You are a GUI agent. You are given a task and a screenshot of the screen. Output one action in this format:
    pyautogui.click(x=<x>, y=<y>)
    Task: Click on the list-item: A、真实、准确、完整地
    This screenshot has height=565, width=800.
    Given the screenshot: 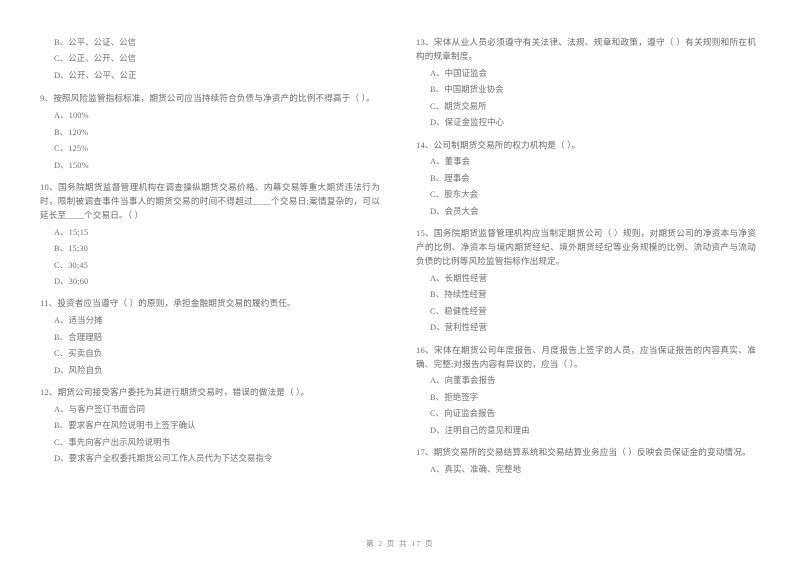 What is the action you would take?
    pyautogui.click(x=476, y=470)
    